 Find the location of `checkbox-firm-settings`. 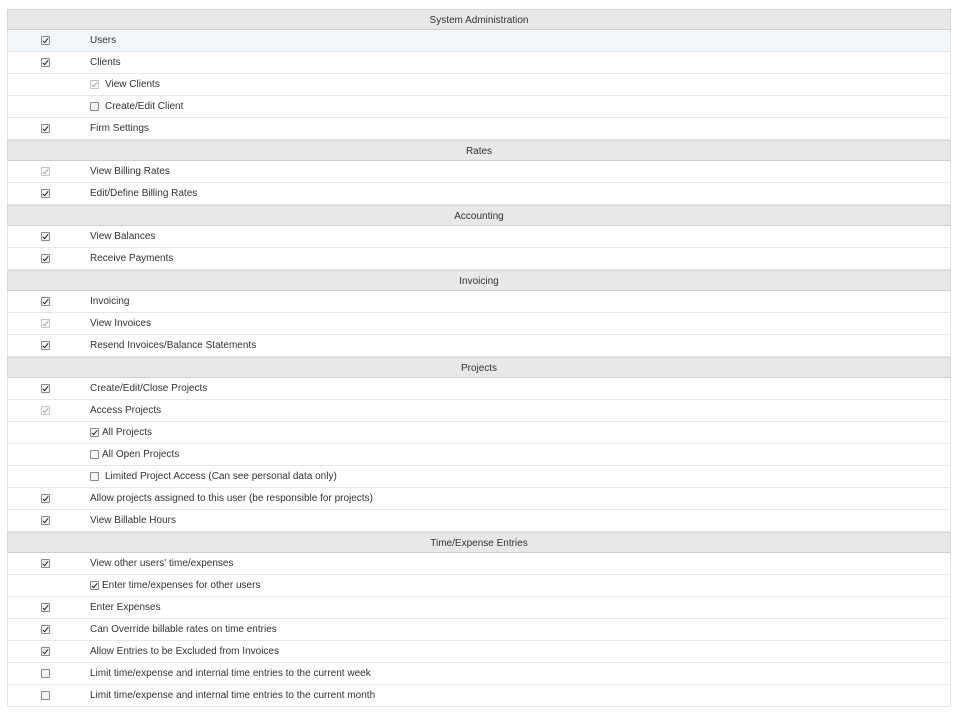

checkbox-firm-settings is located at coordinates (45, 128).